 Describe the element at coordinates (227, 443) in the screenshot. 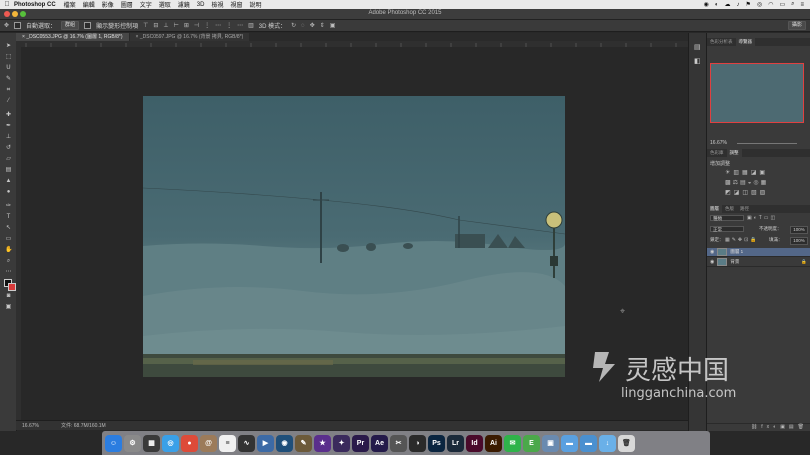

I see `dock-app-notes-icon: ≡` at that location.